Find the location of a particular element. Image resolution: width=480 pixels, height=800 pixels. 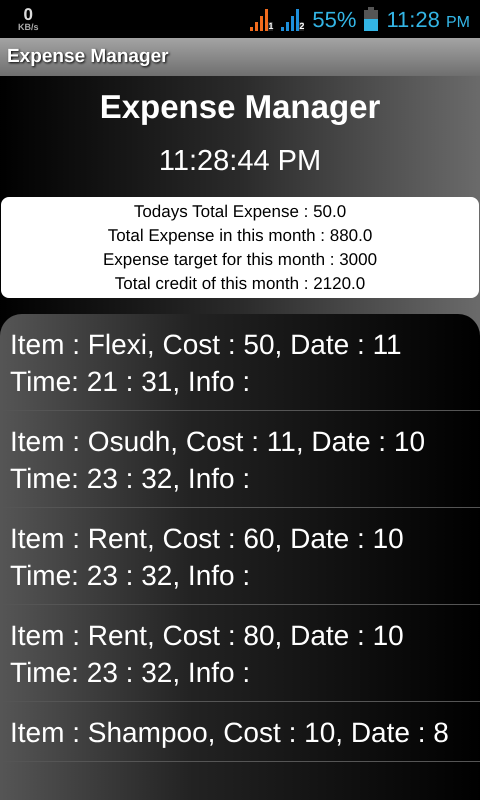

summary-line: Total credit of this month : 2120.0 is located at coordinates (240, 284).